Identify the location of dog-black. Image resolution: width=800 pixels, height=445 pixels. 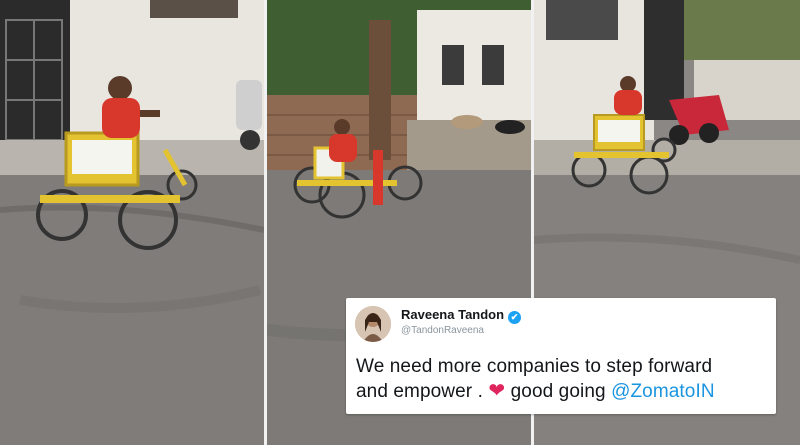
(510, 127).